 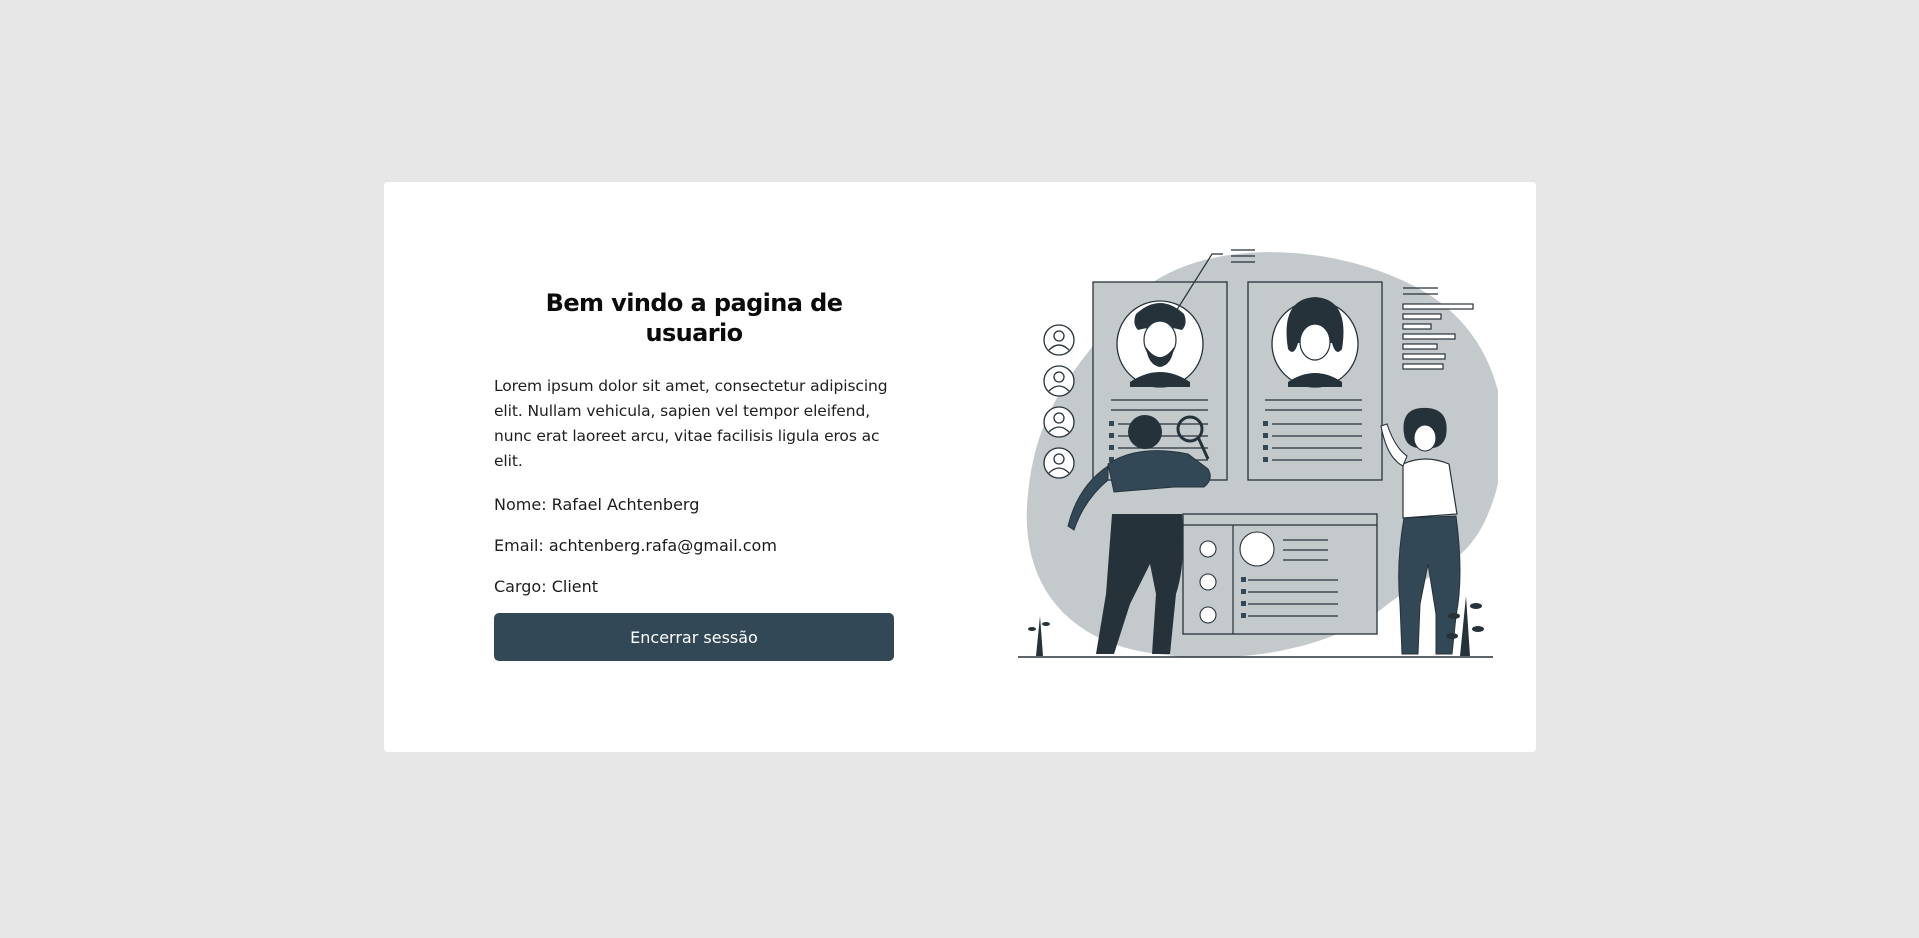 What do you see at coordinates (520, 504) in the screenshot?
I see `field-name-label: Nome:` at bounding box center [520, 504].